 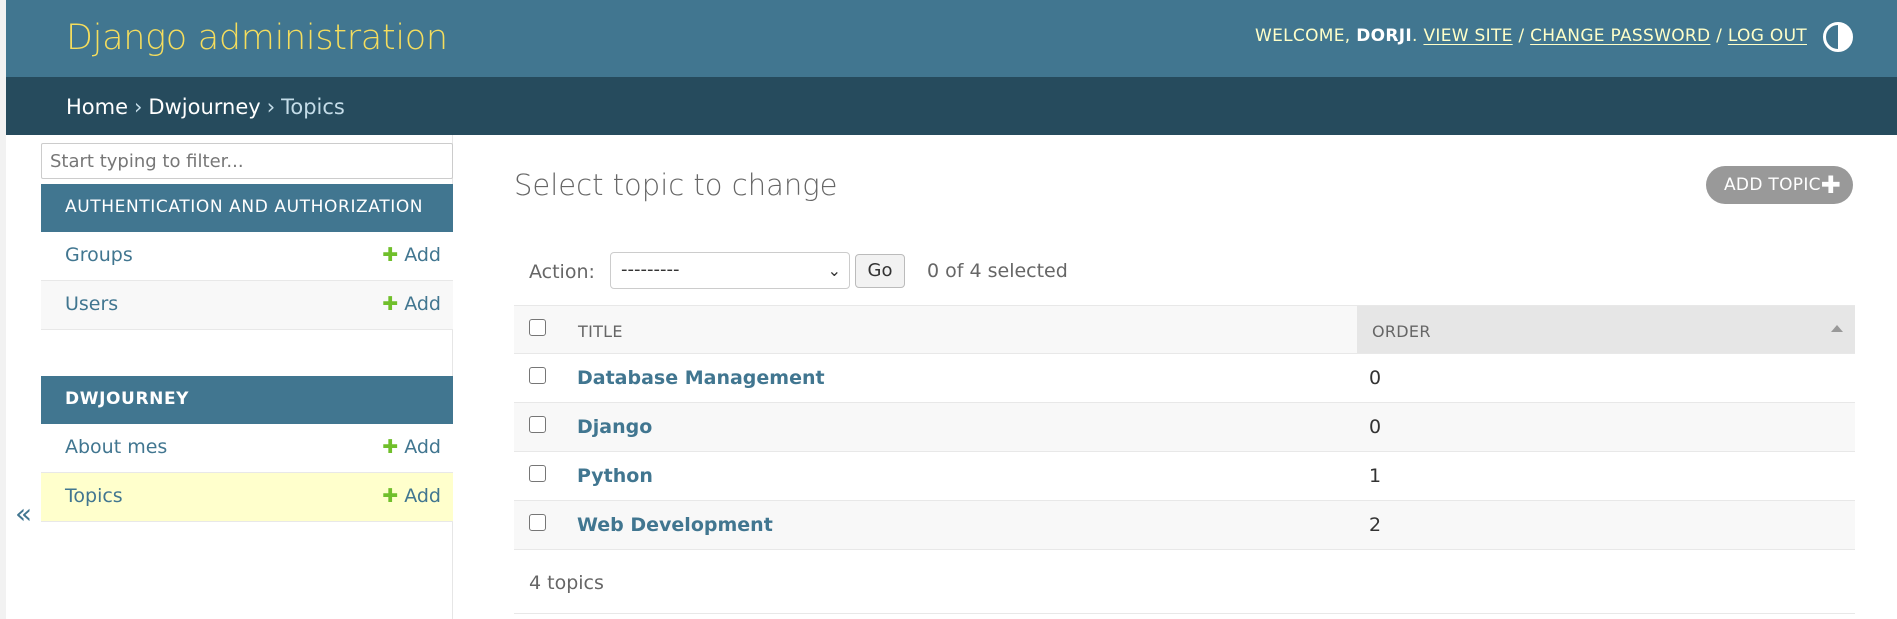 What do you see at coordinates (600, 331) in the screenshot?
I see `column-header-title: TITLE` at bounding box center [600, 331].